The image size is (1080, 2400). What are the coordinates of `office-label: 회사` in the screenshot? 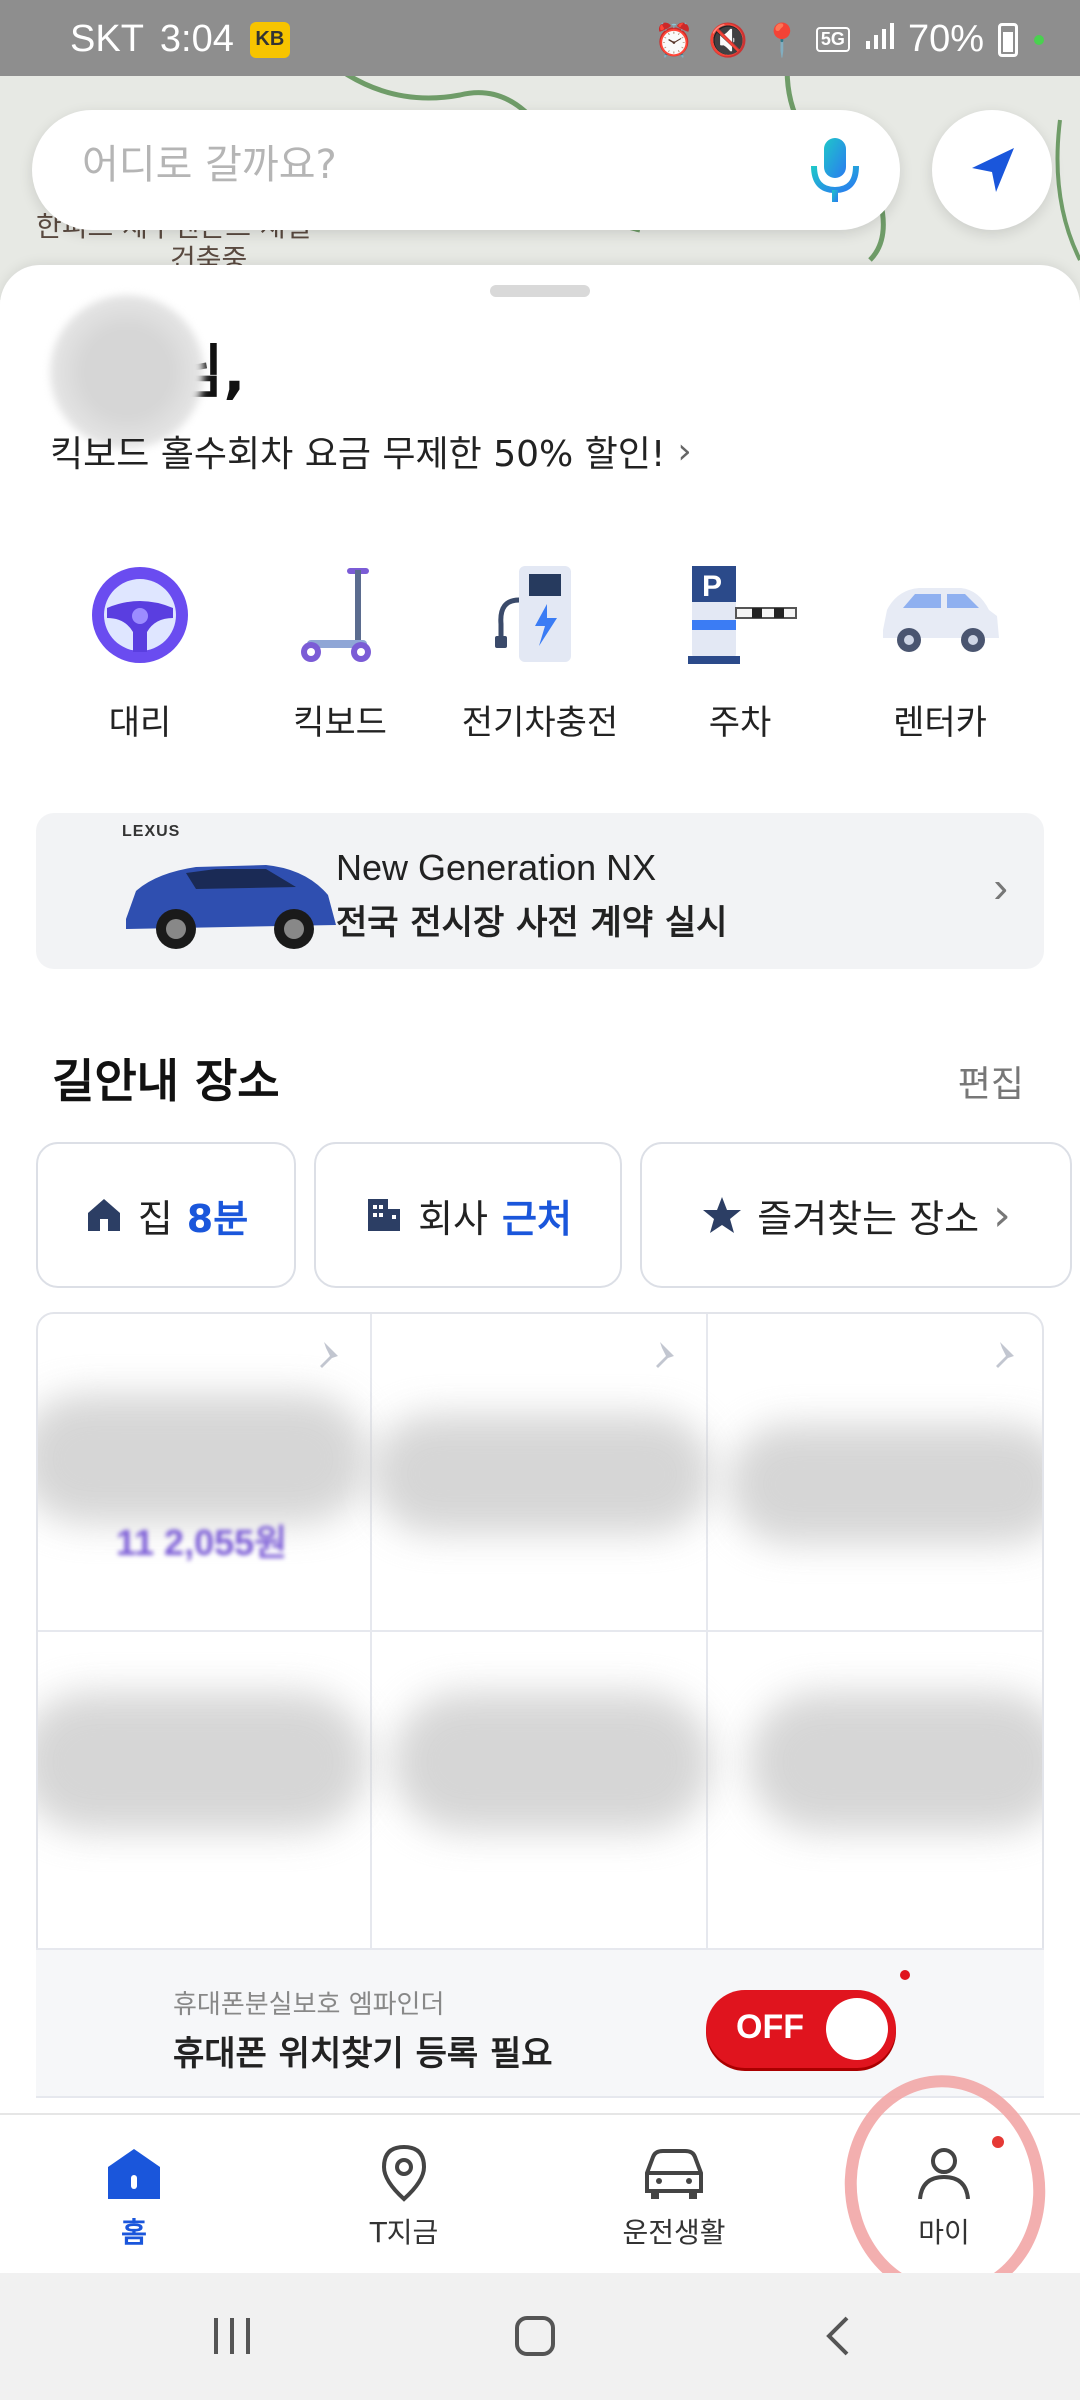 It's located at (453, 1218).